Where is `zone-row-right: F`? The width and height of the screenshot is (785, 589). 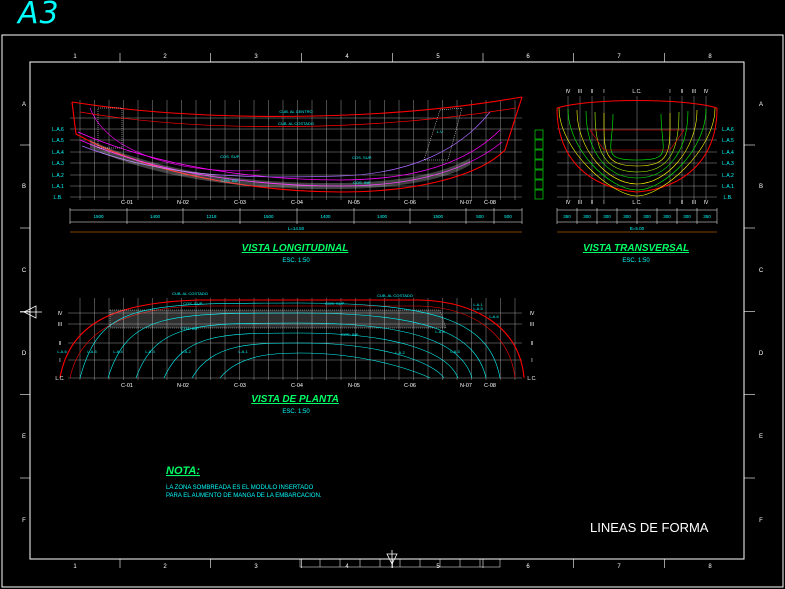 zone-row-right: F is located at coordinates (761, 521).